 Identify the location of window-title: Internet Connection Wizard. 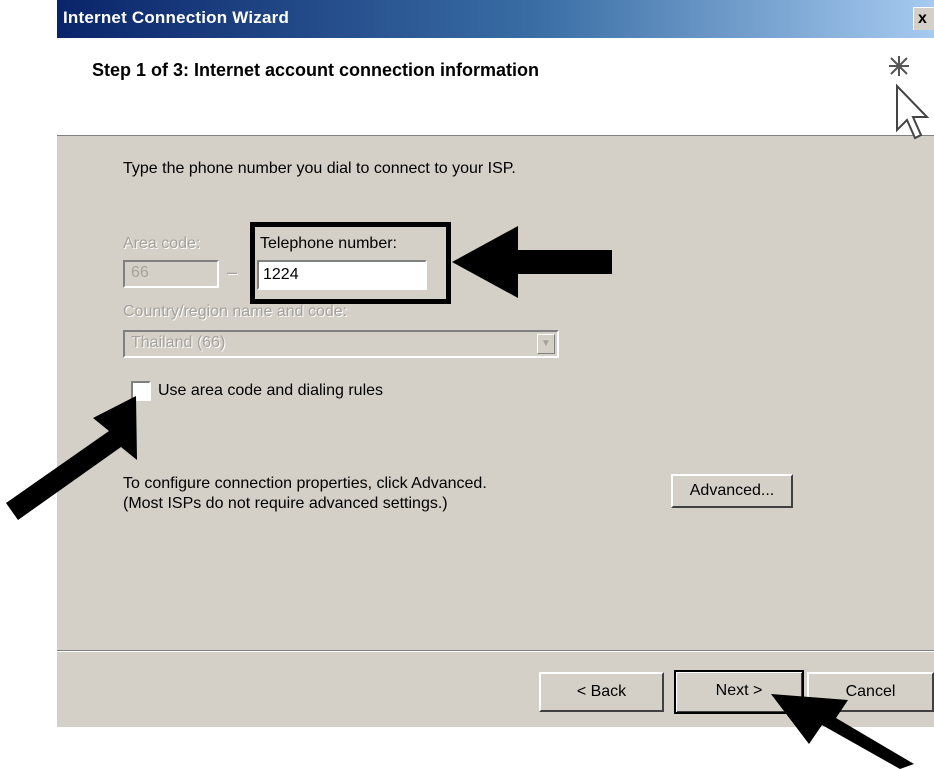
(176, 17).